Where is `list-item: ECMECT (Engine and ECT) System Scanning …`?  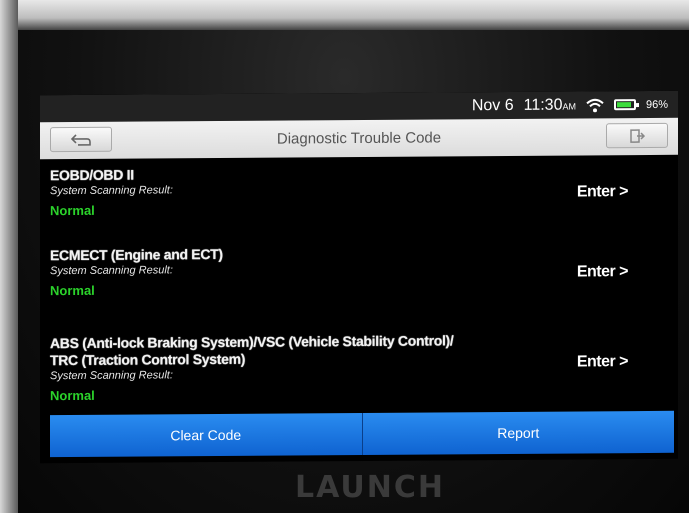 list-item: ECMECT (Engine and ECT) System Scanning … is located at coordinates (360, 270).